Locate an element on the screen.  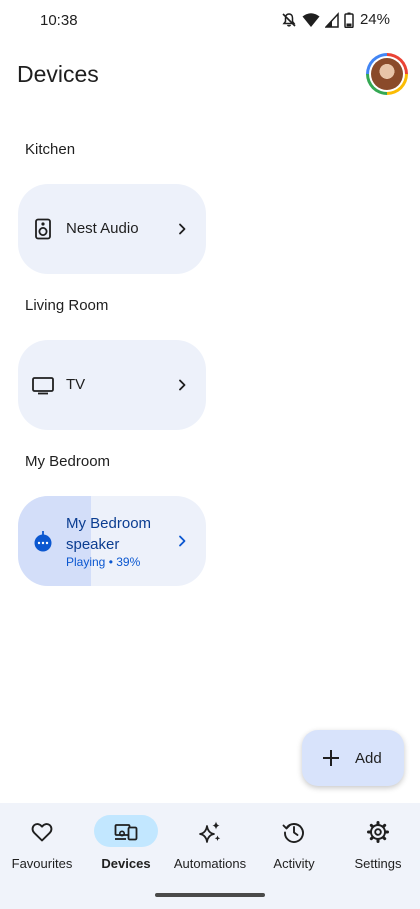
device-name: Nest Audio is located at coordinates (102, 228).